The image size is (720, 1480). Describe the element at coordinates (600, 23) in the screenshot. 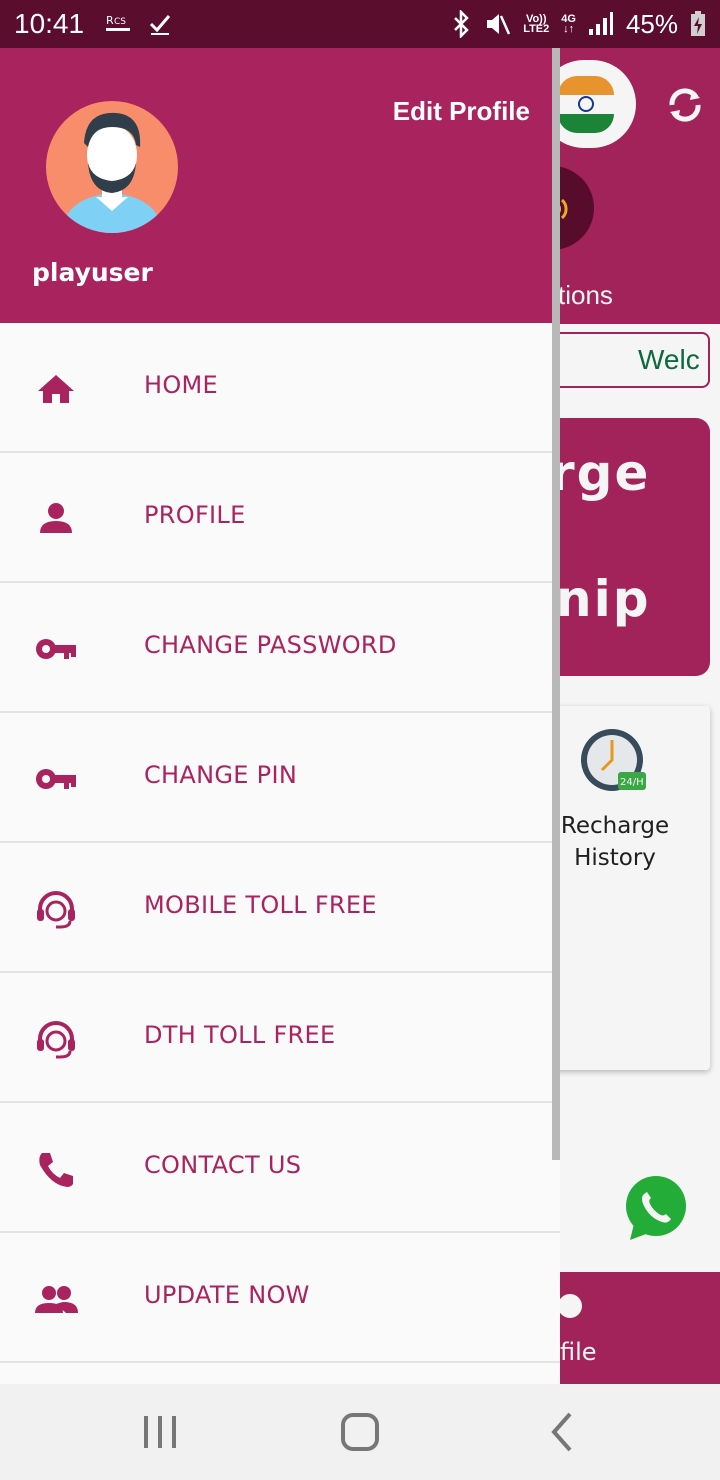

I see `signal-icon` at that location.